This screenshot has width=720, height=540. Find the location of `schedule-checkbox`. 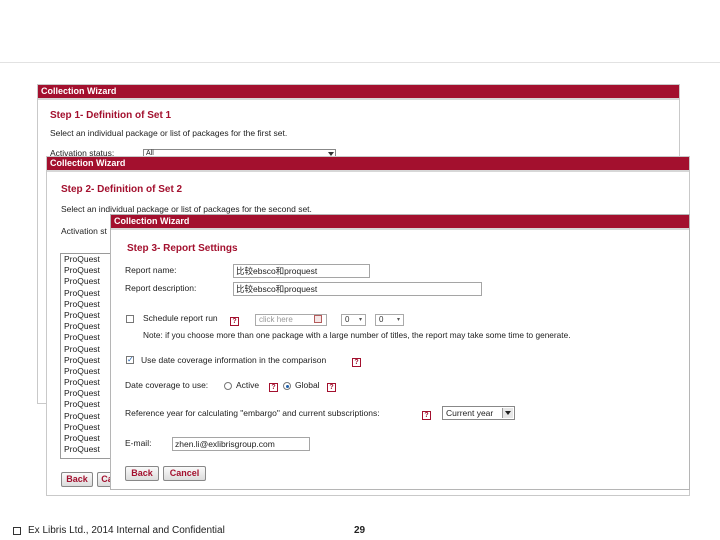

schedule-checkbox is located at coordinates (130, 319).